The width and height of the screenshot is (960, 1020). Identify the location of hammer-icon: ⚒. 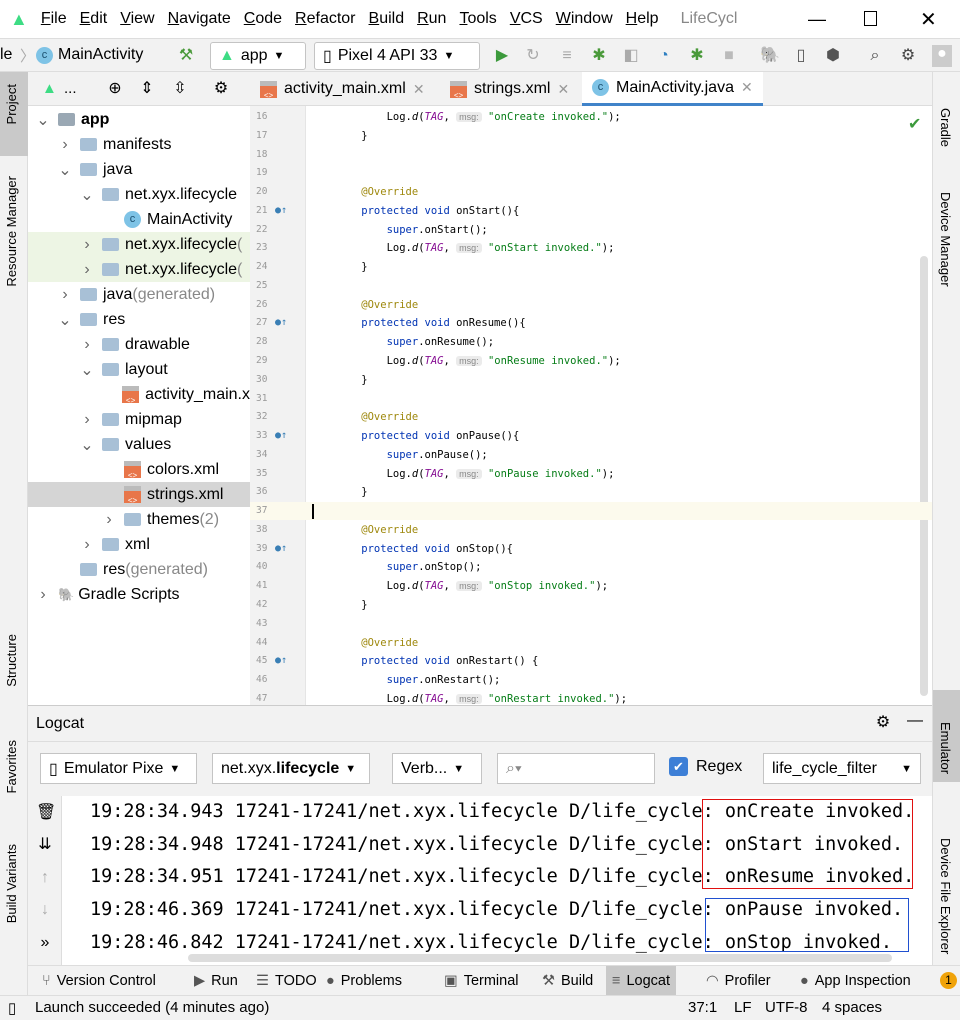
(186, 56).